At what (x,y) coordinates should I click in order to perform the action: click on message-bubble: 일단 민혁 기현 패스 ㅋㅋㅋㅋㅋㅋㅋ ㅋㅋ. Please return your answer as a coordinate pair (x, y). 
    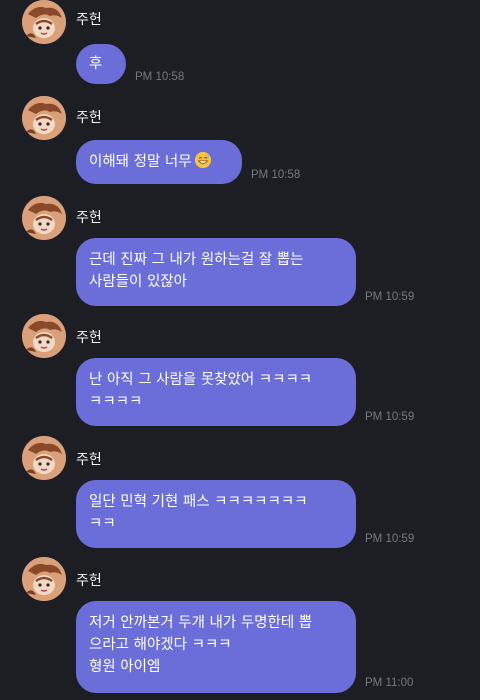
    Looking at the image, I should click on (216, 514).